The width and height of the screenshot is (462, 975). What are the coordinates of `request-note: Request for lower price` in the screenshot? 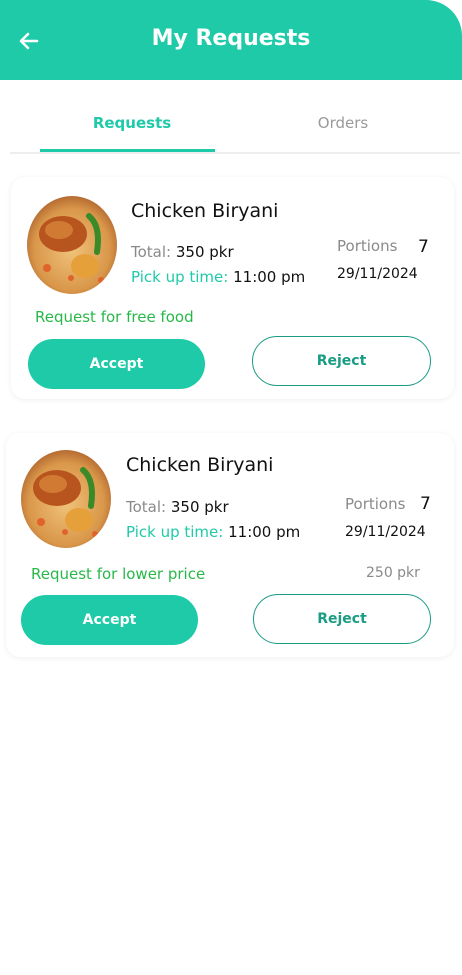 It's located at (118, 574).